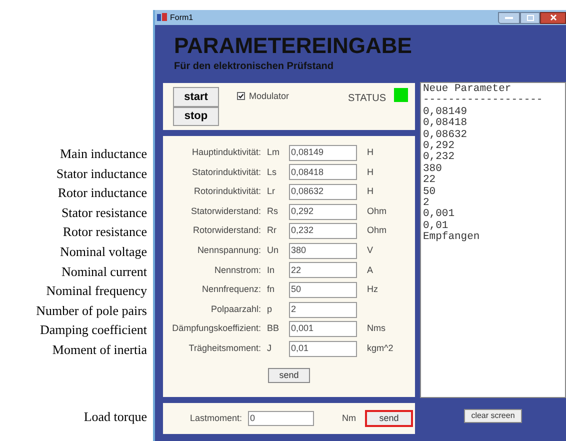  Describe the element at coordinates (102, 193) in the screenshot. I see `annotation-label: Rotor inductance` at that location.